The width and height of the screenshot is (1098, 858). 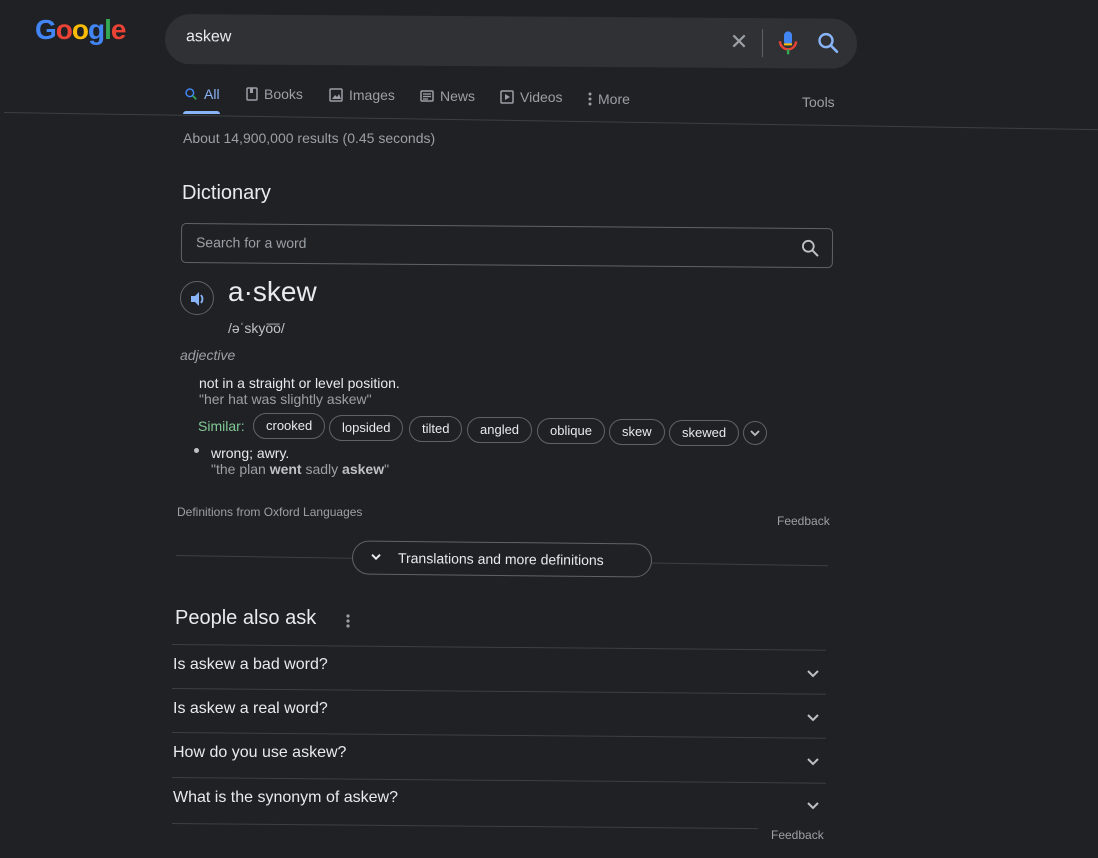 What do you see at coordinates (80, 30) in the screenshot?
I see `google-logo: Google` at bounding box center [80, 30].